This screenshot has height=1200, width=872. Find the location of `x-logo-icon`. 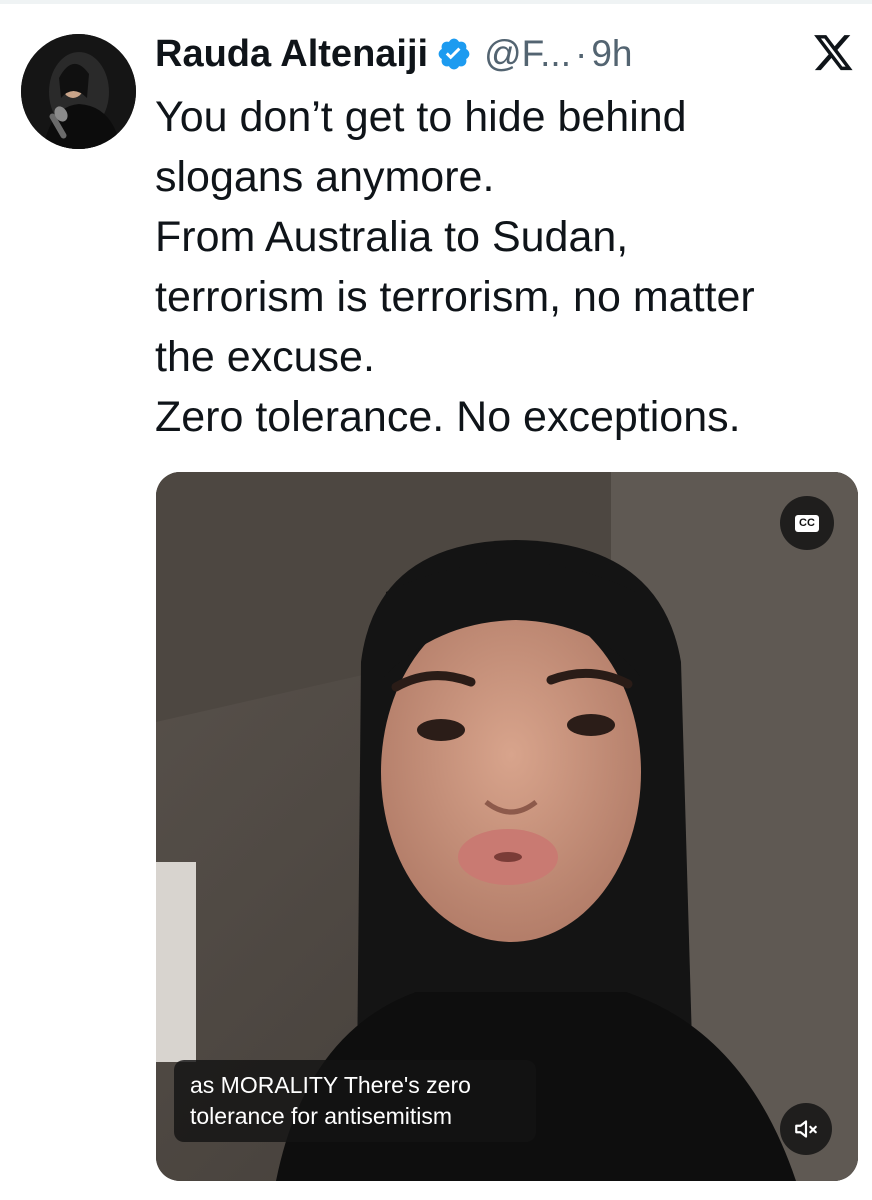

x-logo-icon is located at coordinates (834, 53).